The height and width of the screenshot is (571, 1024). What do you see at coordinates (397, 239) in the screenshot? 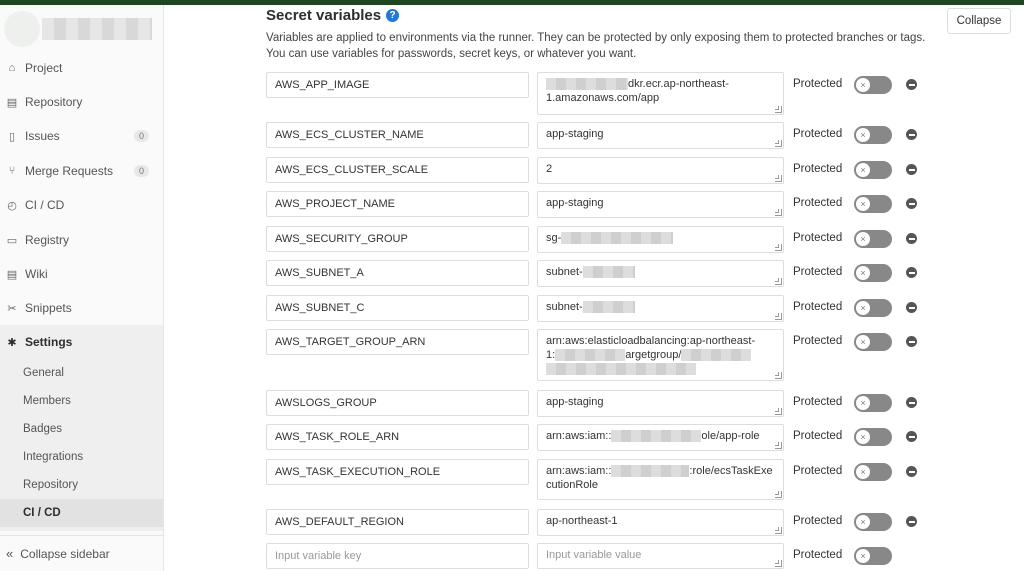
I see `variable-key-input: AWS_SECURITY_GROUP` at bounding box center [397, 239].